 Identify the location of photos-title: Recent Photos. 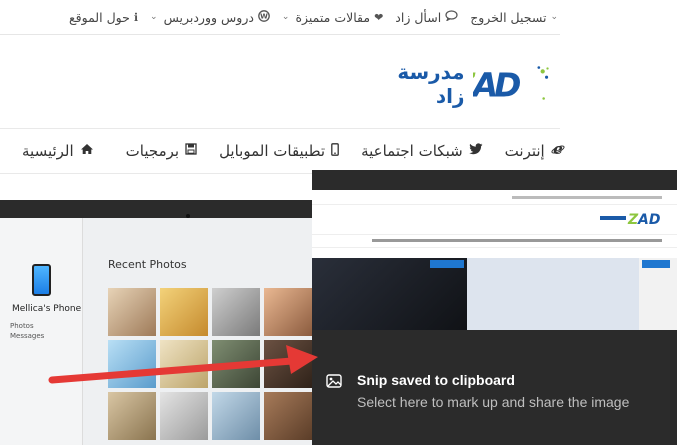
(147, 264).